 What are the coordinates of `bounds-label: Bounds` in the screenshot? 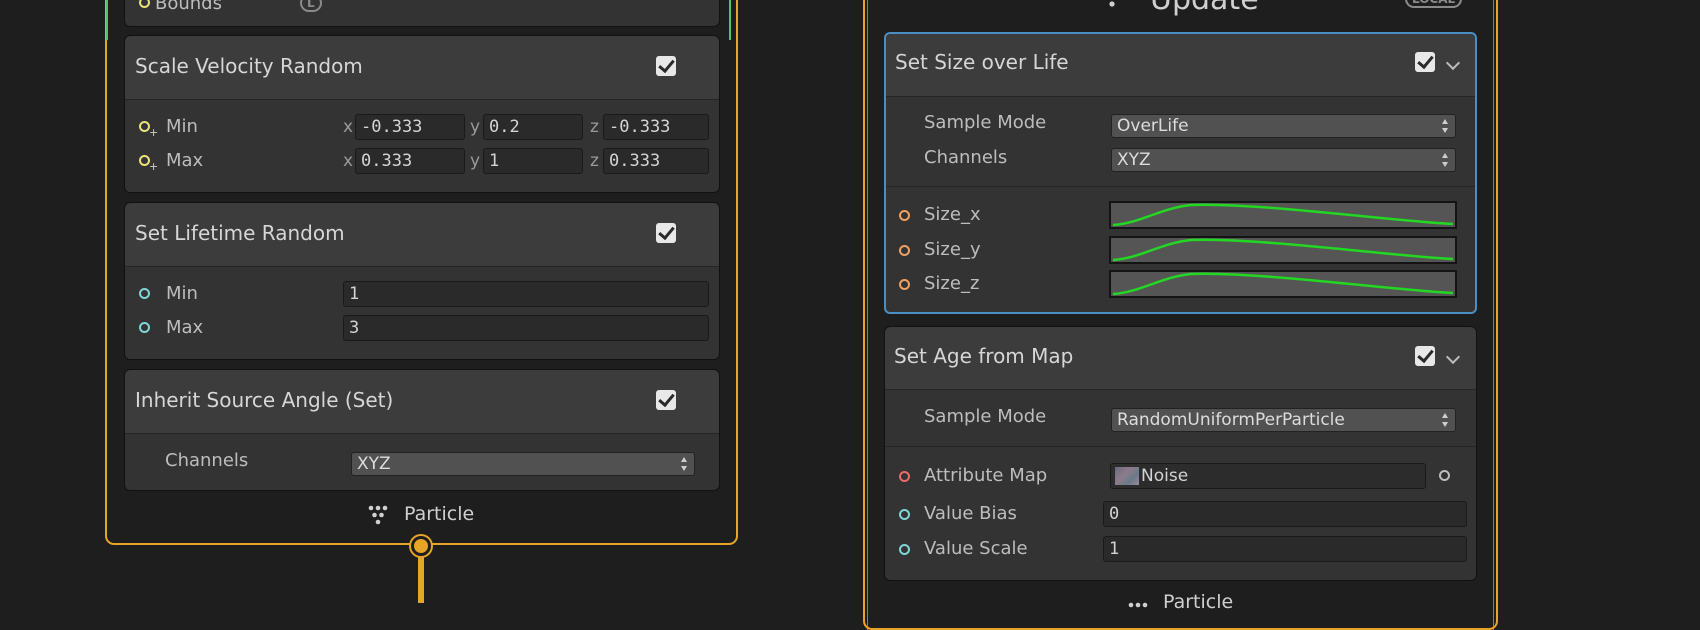 It's located at (188, 7).